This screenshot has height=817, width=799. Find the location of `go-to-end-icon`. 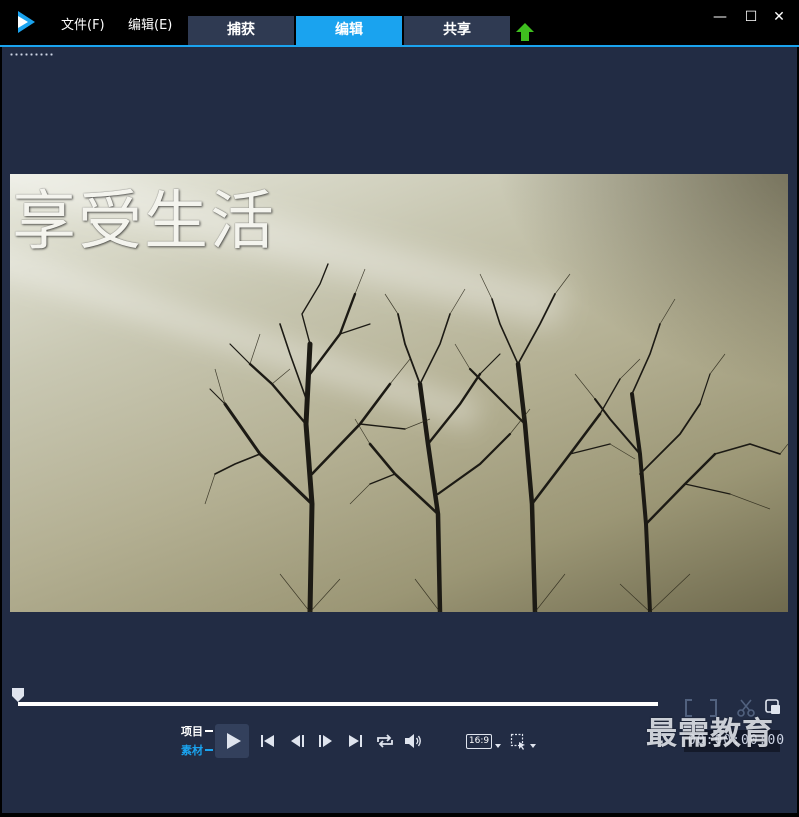

go-to-end-icon is located at coordinates (355, 741).